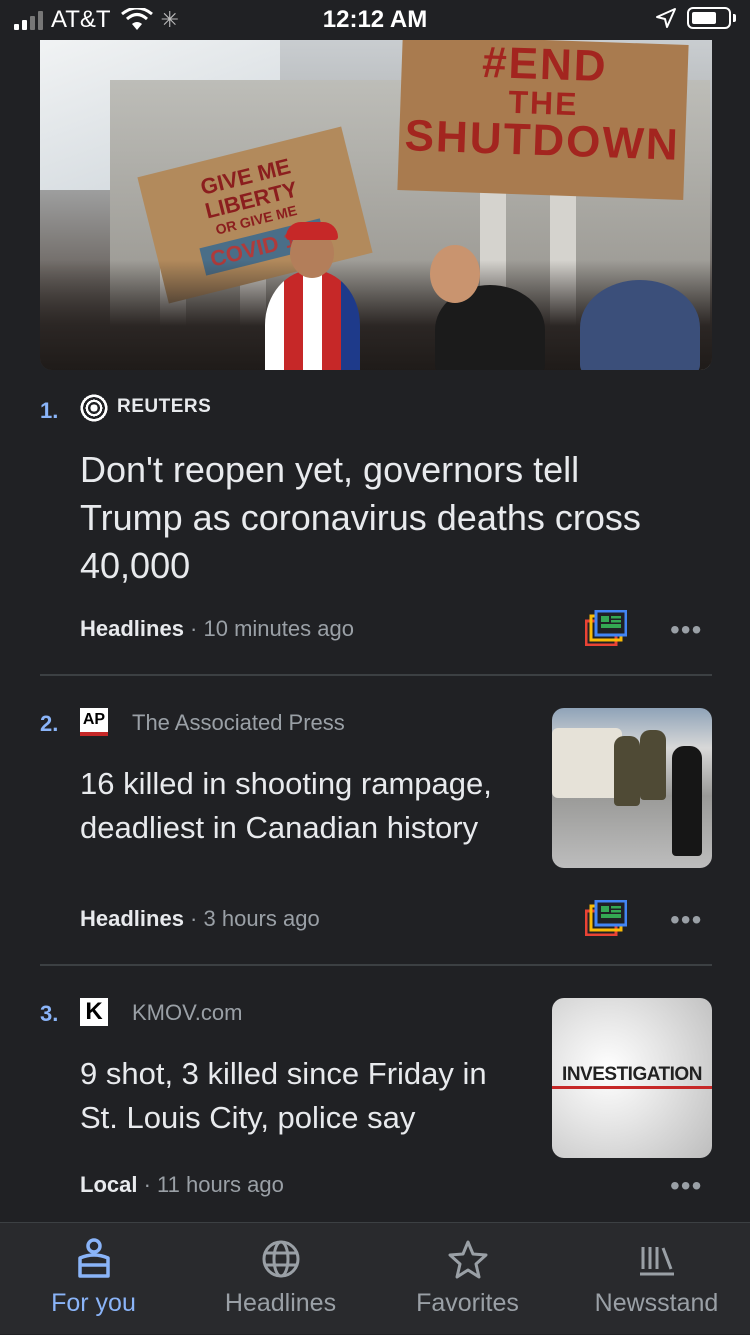 The image size is (750, 1335). Describe the element at coordinates (455, 274) in the screenshot. I see `protester-head` at that location.